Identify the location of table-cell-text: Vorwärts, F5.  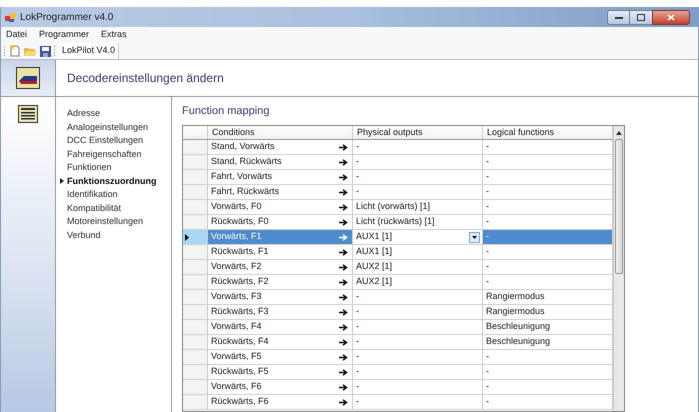
(236, 357).